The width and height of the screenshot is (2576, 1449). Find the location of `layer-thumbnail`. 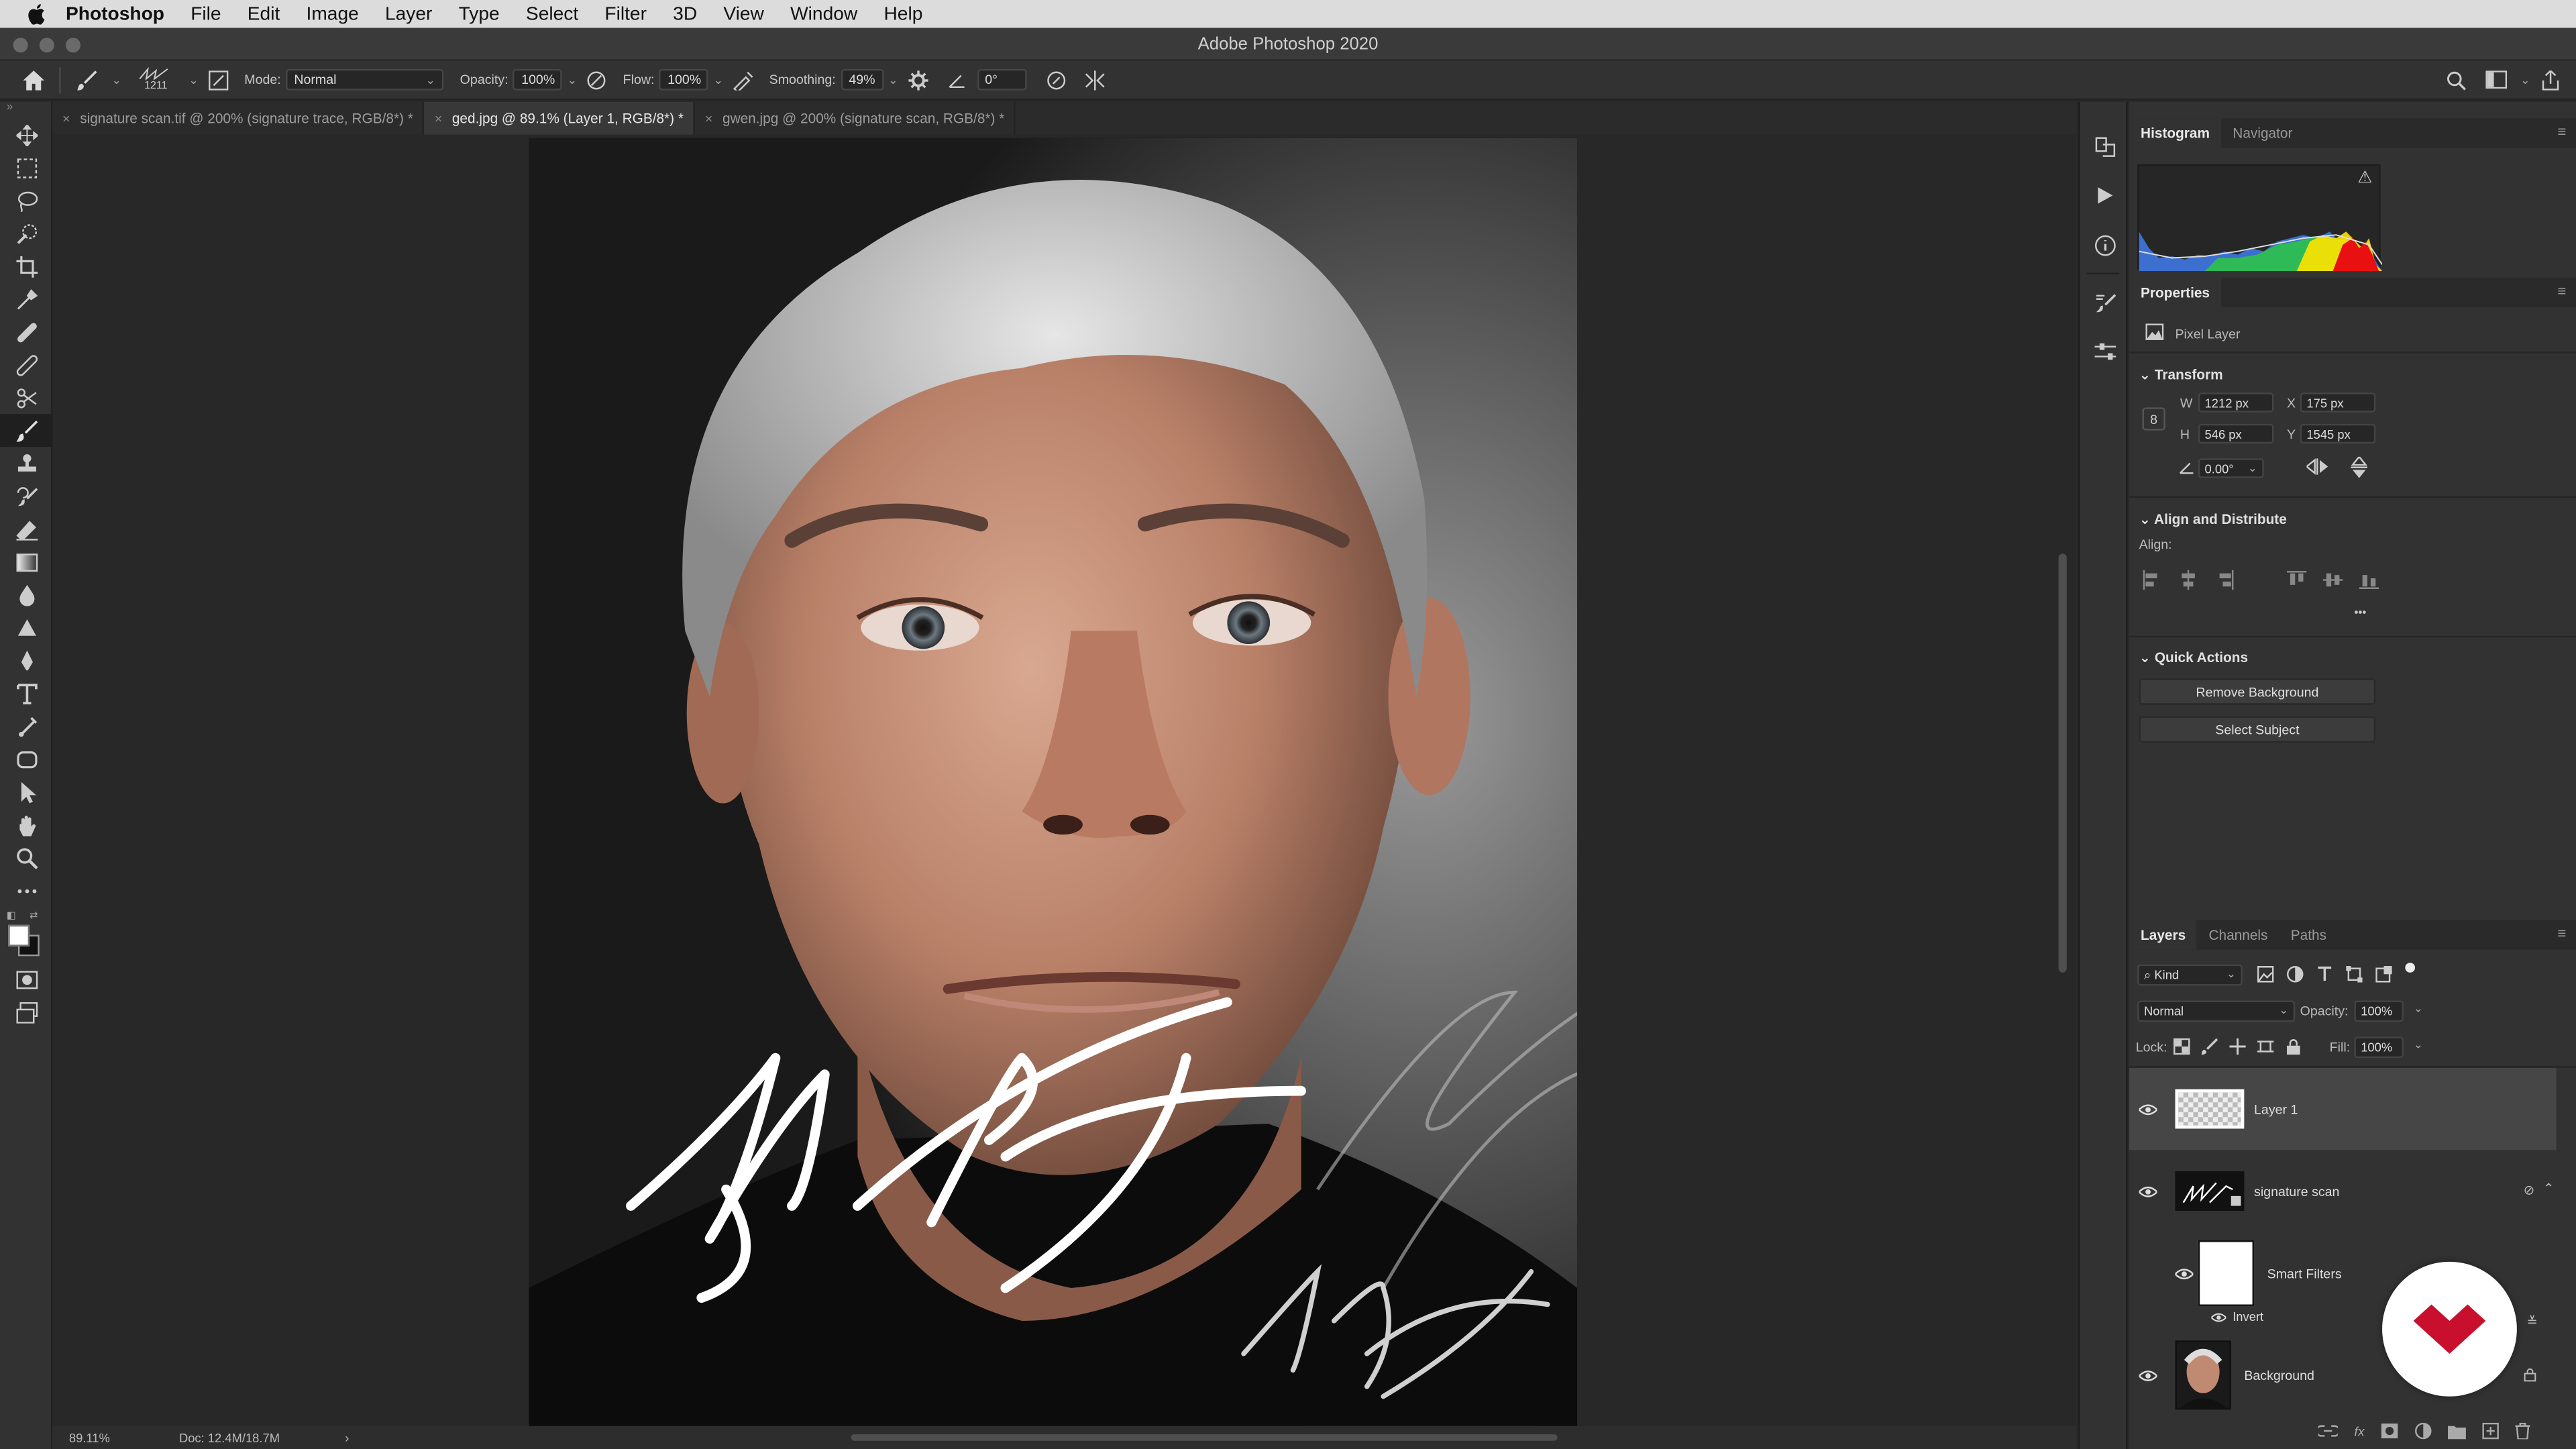

layer-thumbnail is located at coordinates (2210, 1191).